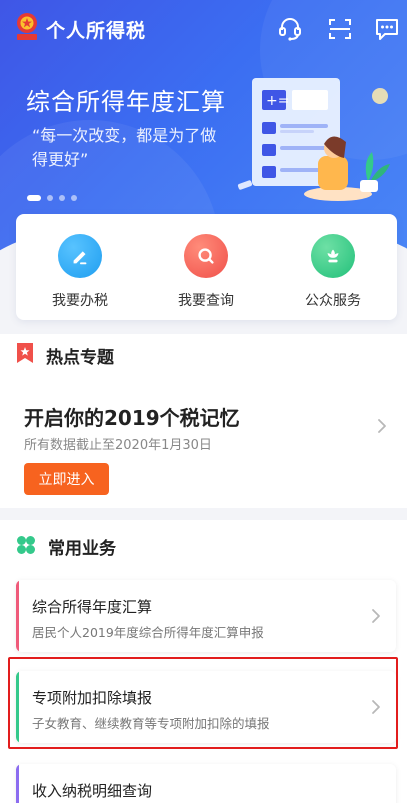 The height and width of the screenshot is (803, 407). What do you see at coordinates (124, 147) in the screenshot?
I see `banner-subtitle: “每一次改变，都是为了做得更好”` at bounding box center [124, 147].